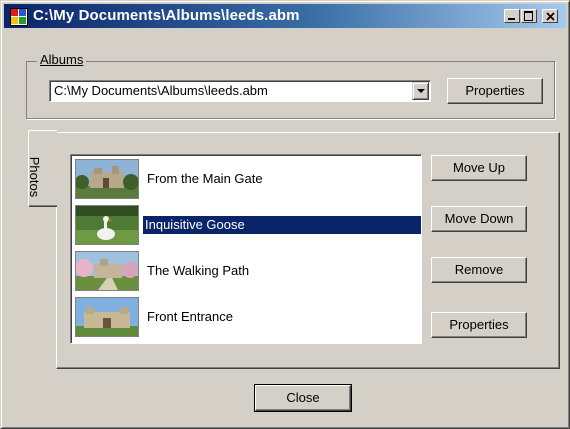 The image size is (570, 429). Describe the element at coordinates (34, 177) in the screenshot. I see `tab-photos-label: Photos` at that location.